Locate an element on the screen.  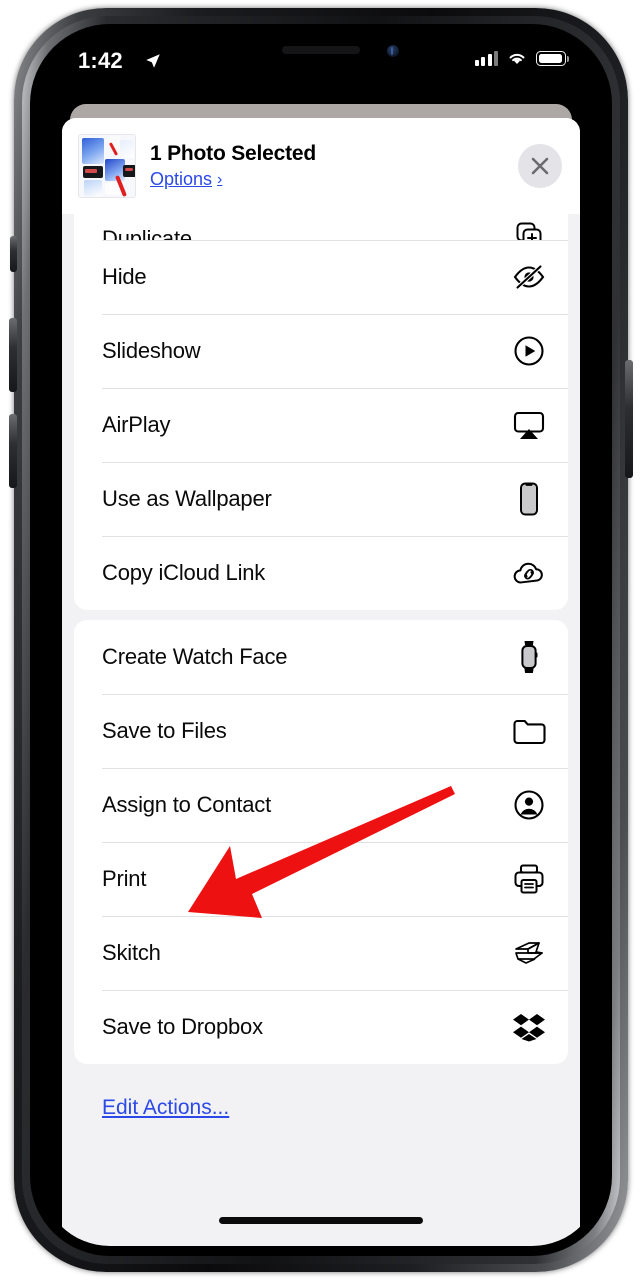
volume-down-button is located at coordinates (13, 451).